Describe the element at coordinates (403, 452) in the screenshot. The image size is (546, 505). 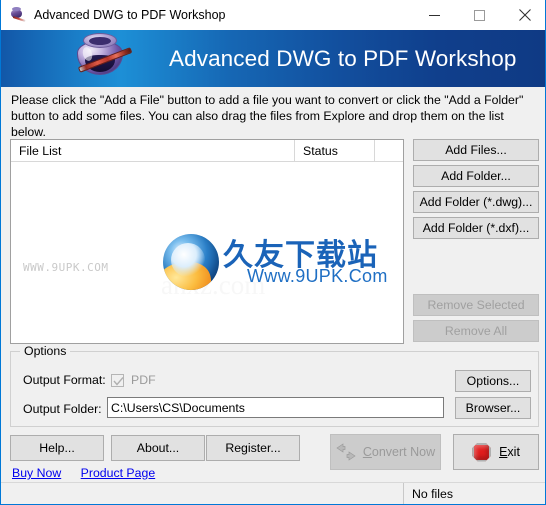
I see `convert-rest-label: onvert Now` at that location.